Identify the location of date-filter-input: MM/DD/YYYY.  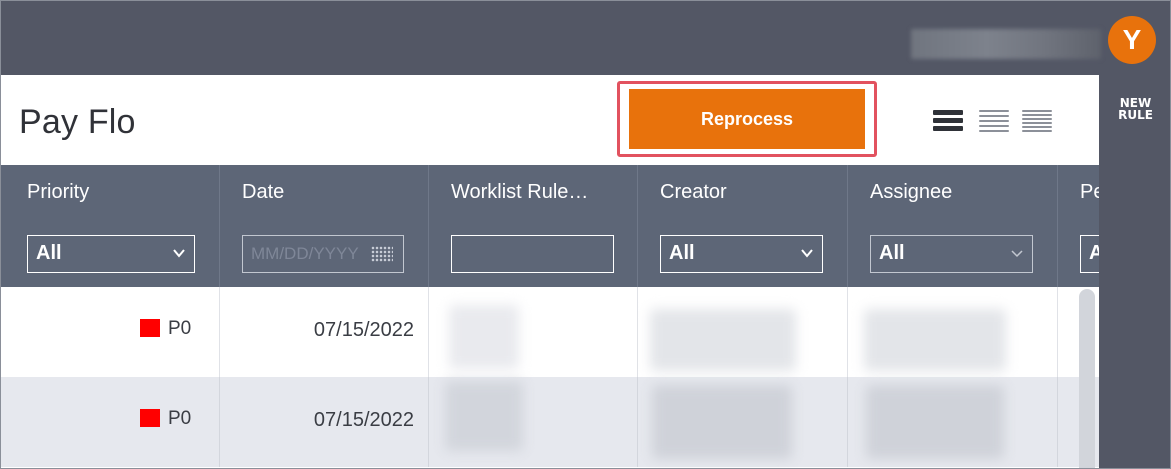
(323, 254).